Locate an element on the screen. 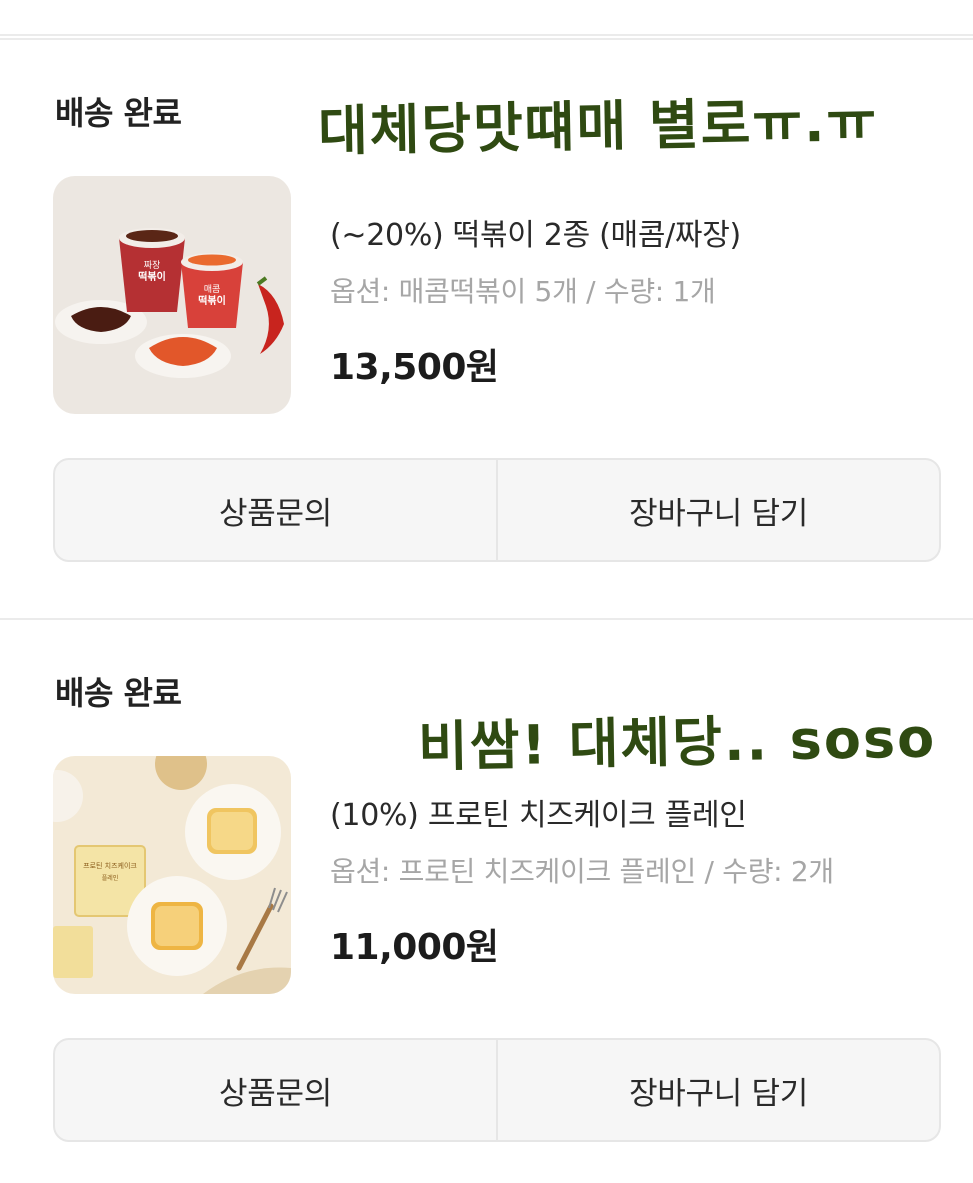 This screenshot has height=1183, width=973. cup-label-1: 짜장 is located at coordinates (152, 265).